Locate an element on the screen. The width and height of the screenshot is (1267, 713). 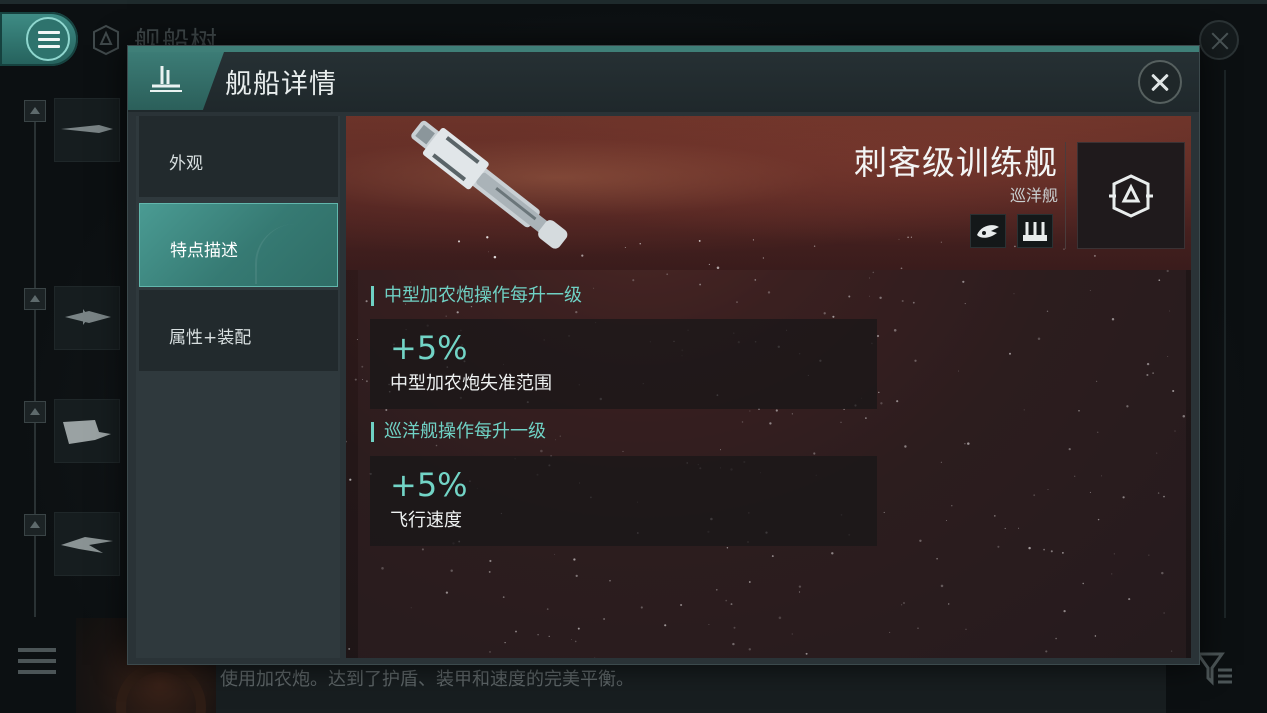
tab-attributes-fitting: 属性+装配 is located at coordinates (238, 332).